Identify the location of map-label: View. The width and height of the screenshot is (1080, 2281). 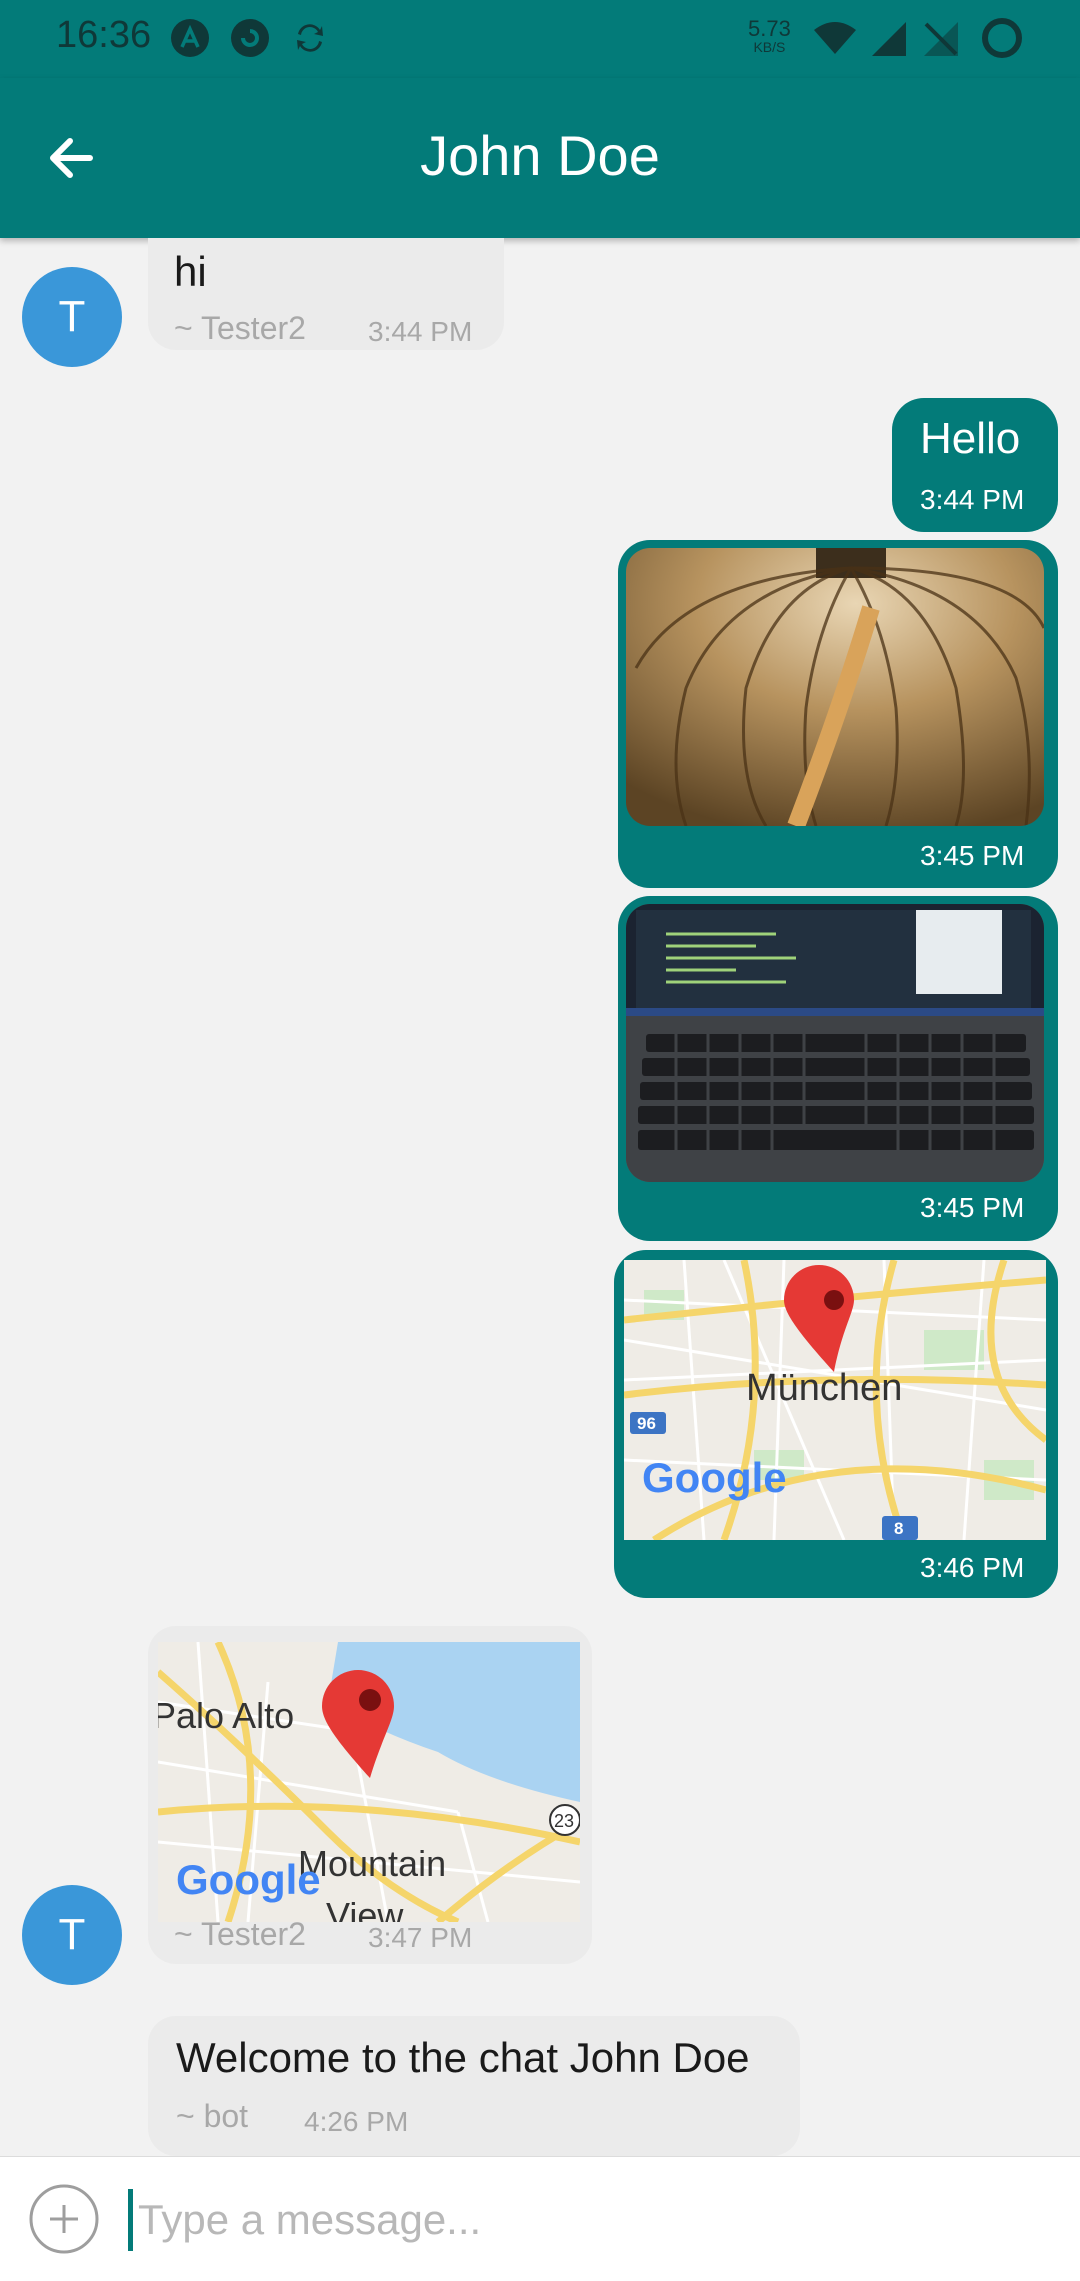
(365, 1908).